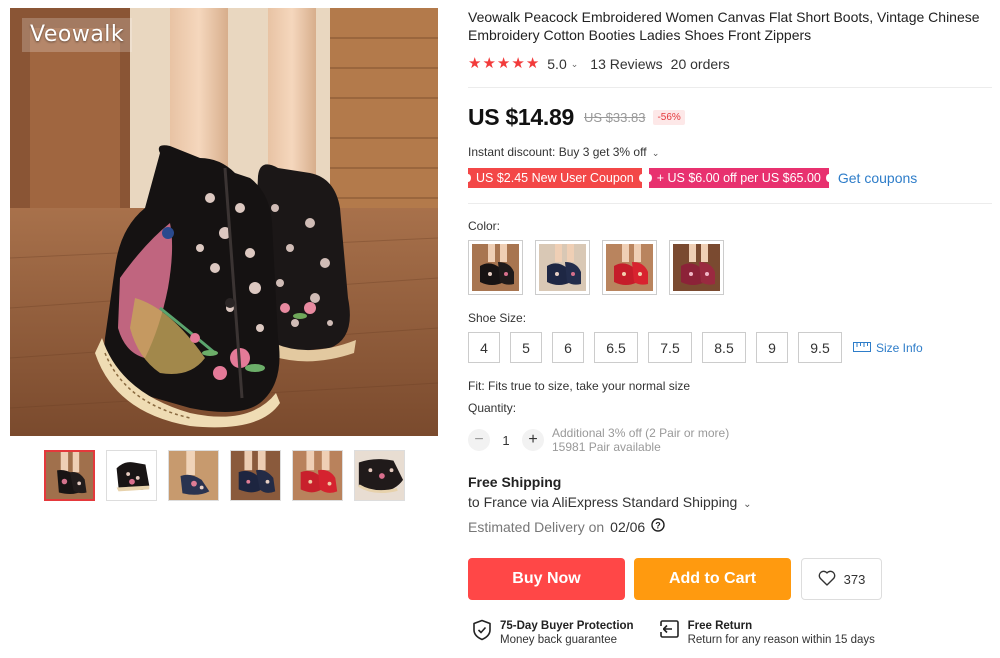 This screenshot has height=658, width=1000. What do you see at coordinates (616, 347) in the screenshot?
I see `size-option: 6.5` at bounding box center [616, 347].